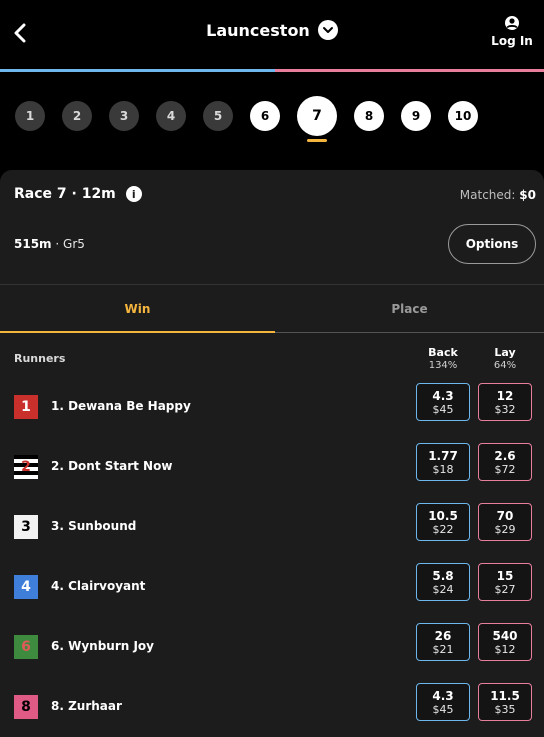 This screenshot has width=544, height=737. I want to click on race-pill-4: 4, so click(171, 116).